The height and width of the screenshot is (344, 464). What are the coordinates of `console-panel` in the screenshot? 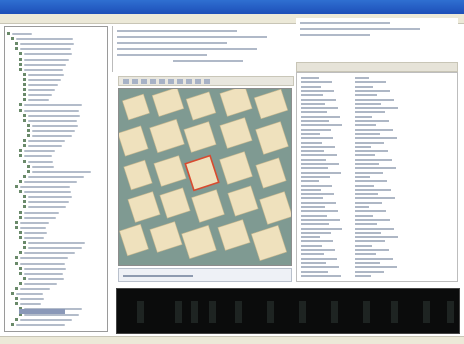 It's located at (288, 311).